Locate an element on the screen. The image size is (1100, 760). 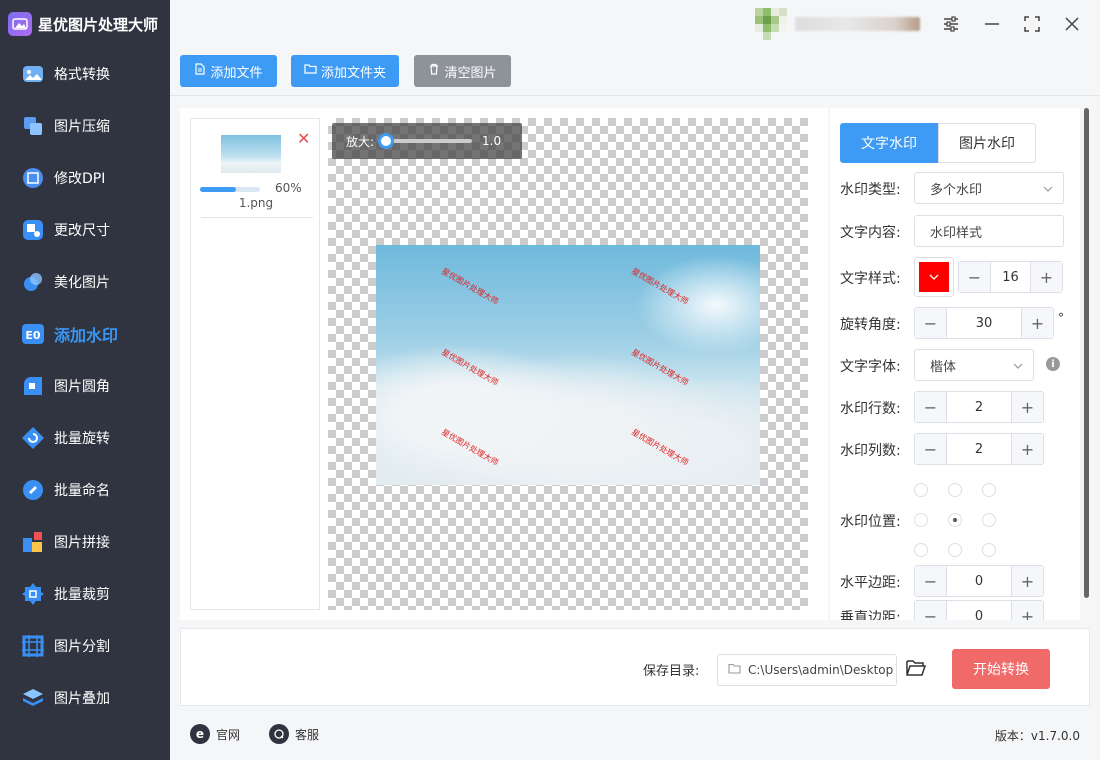
close-icon is located at coordinates (1072, 24).